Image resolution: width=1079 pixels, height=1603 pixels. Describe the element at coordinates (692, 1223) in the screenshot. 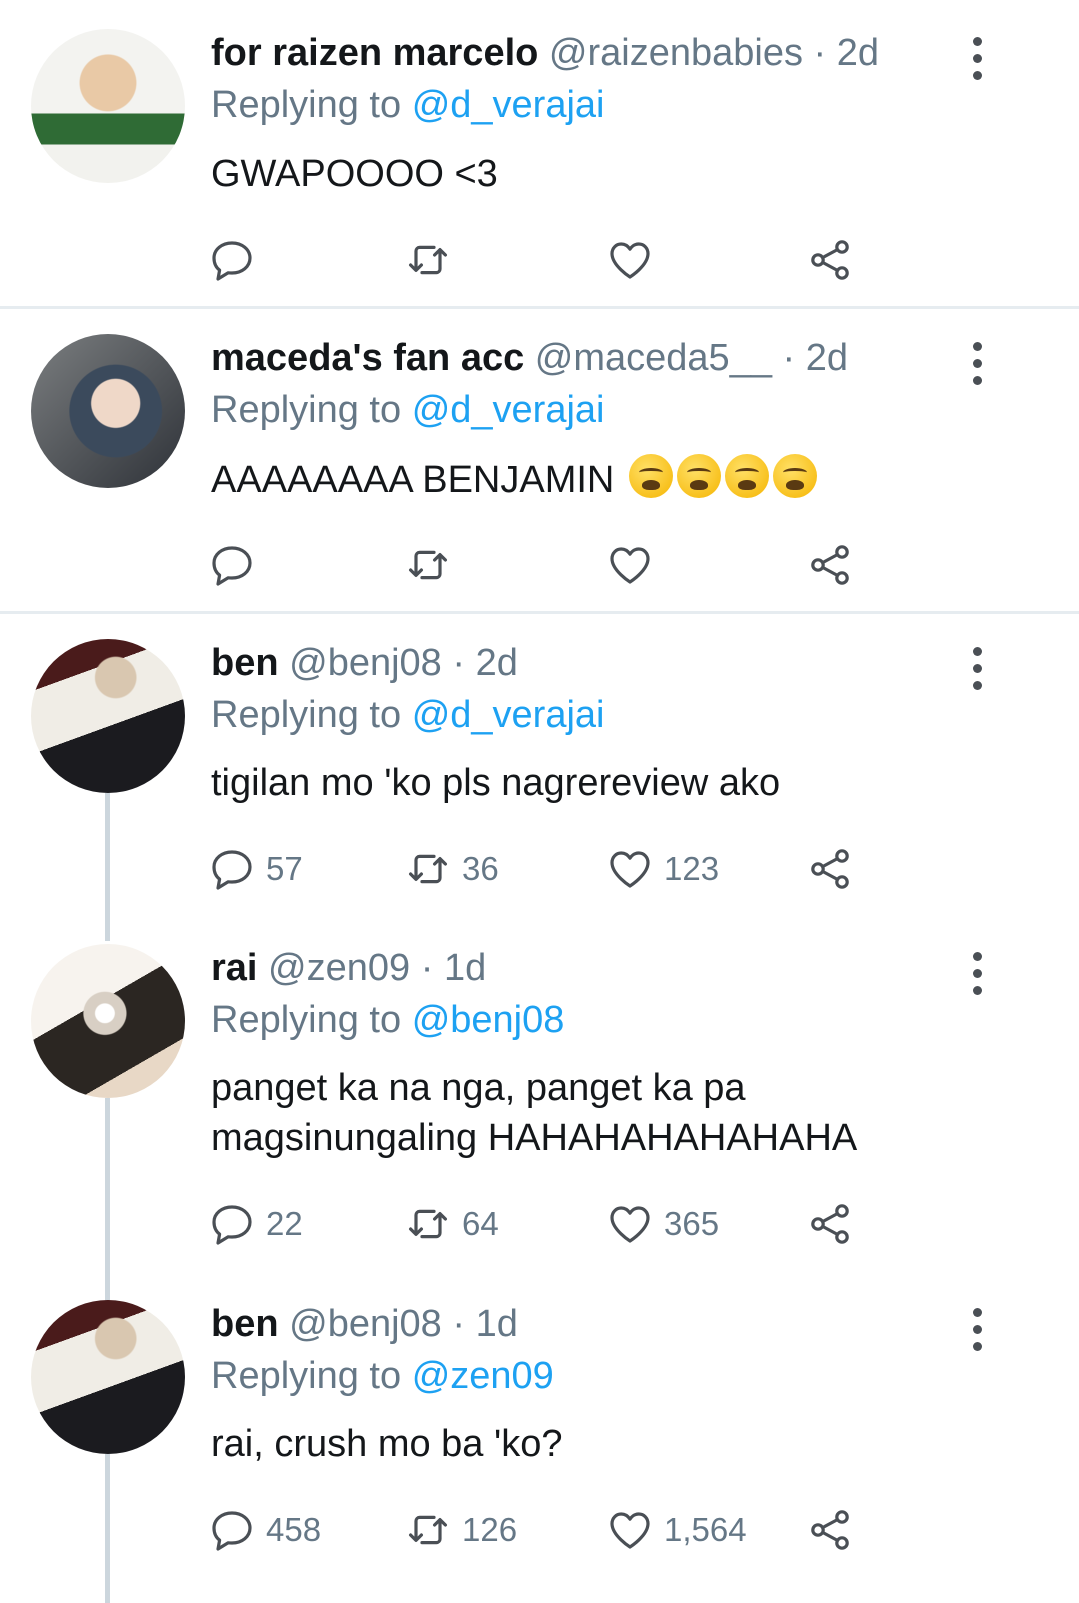

I see `like-count: 365` at that location.